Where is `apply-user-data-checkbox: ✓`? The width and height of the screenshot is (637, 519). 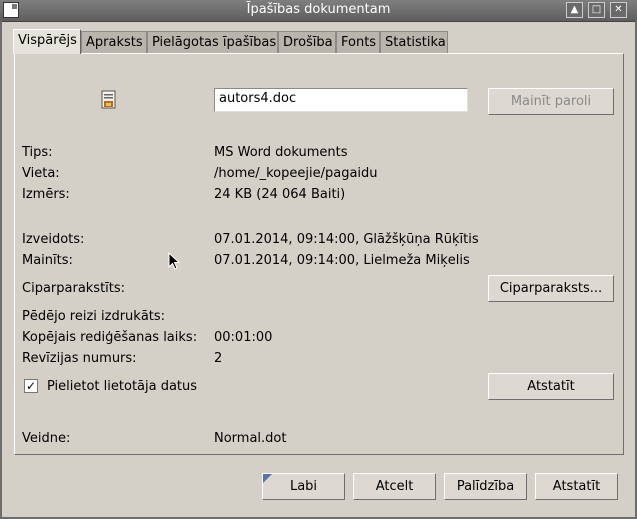 apply-user-data-checkbox: ✓ is located at coordinates (31, 386).